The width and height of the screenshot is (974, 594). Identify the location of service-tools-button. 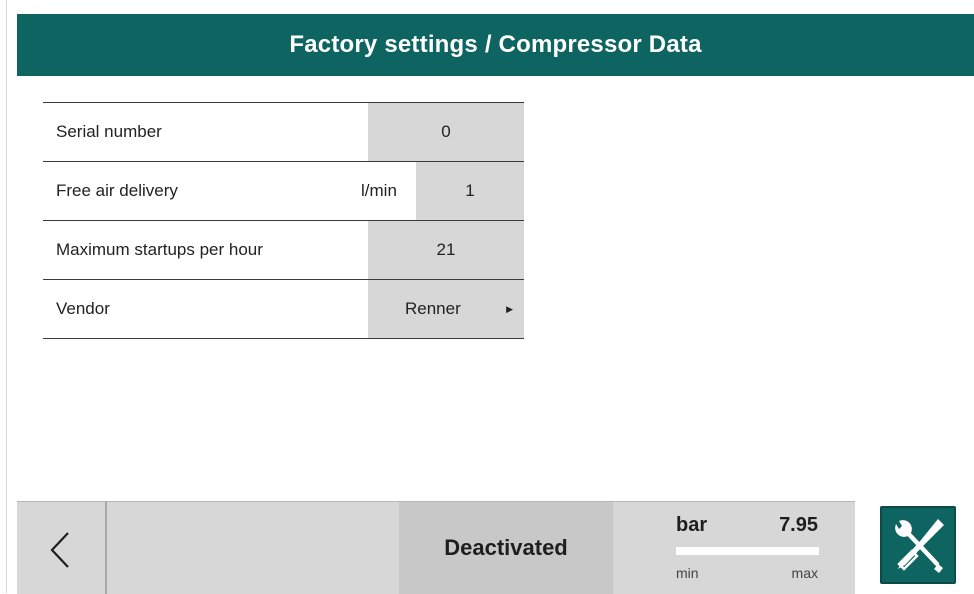
(918, 545).